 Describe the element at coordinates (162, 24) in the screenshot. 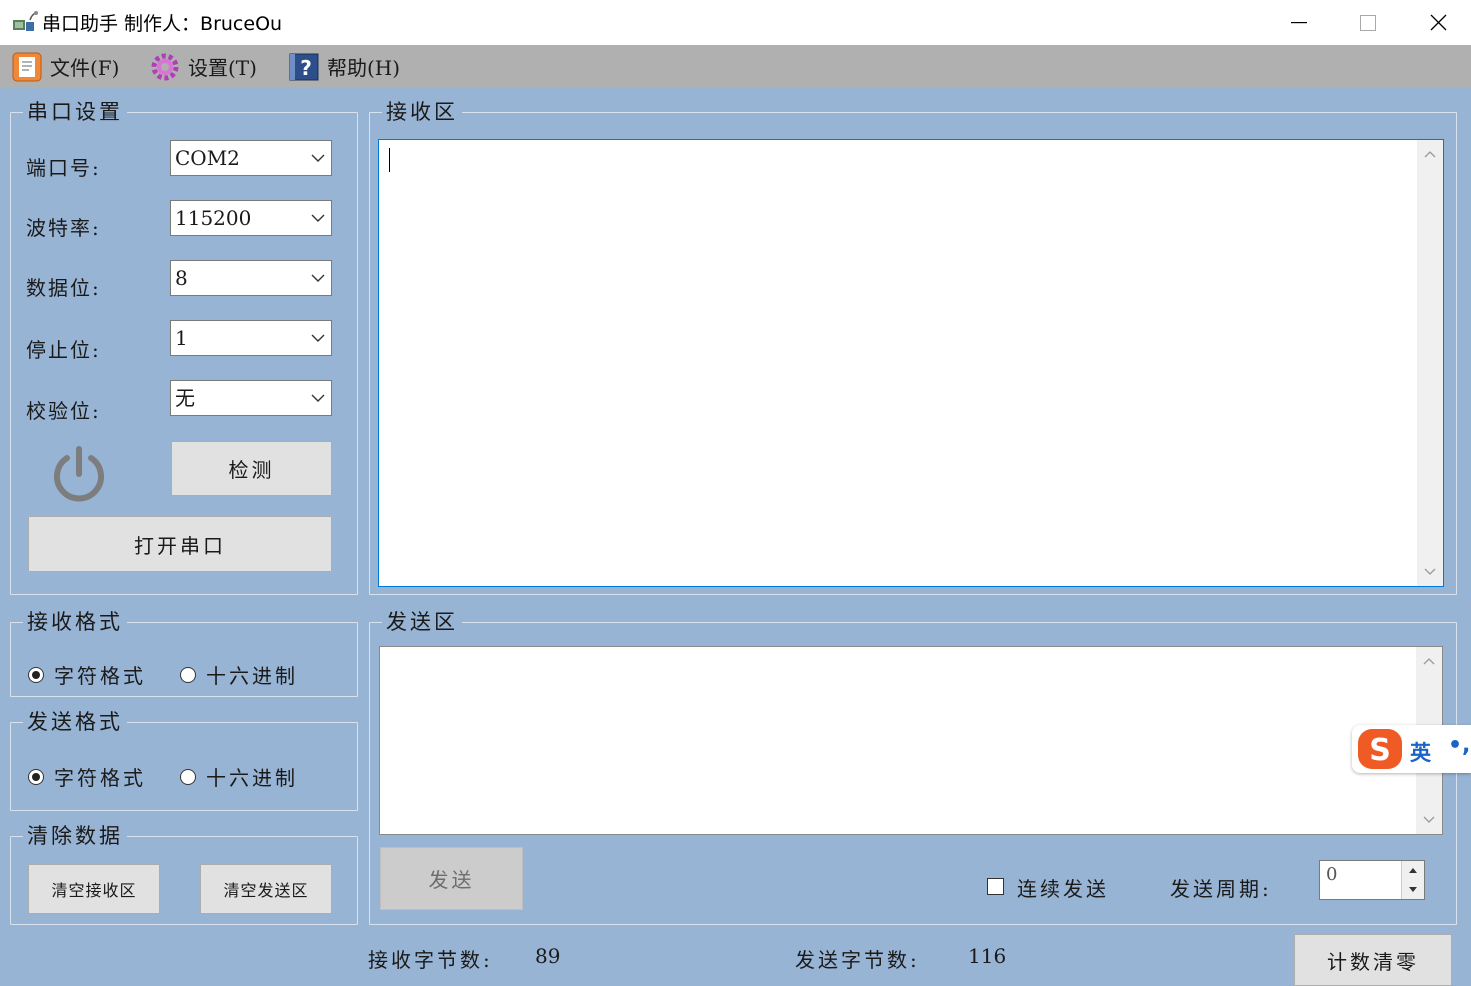

I see `window-title: 串口助手 制作人：BruceOu` at that location.